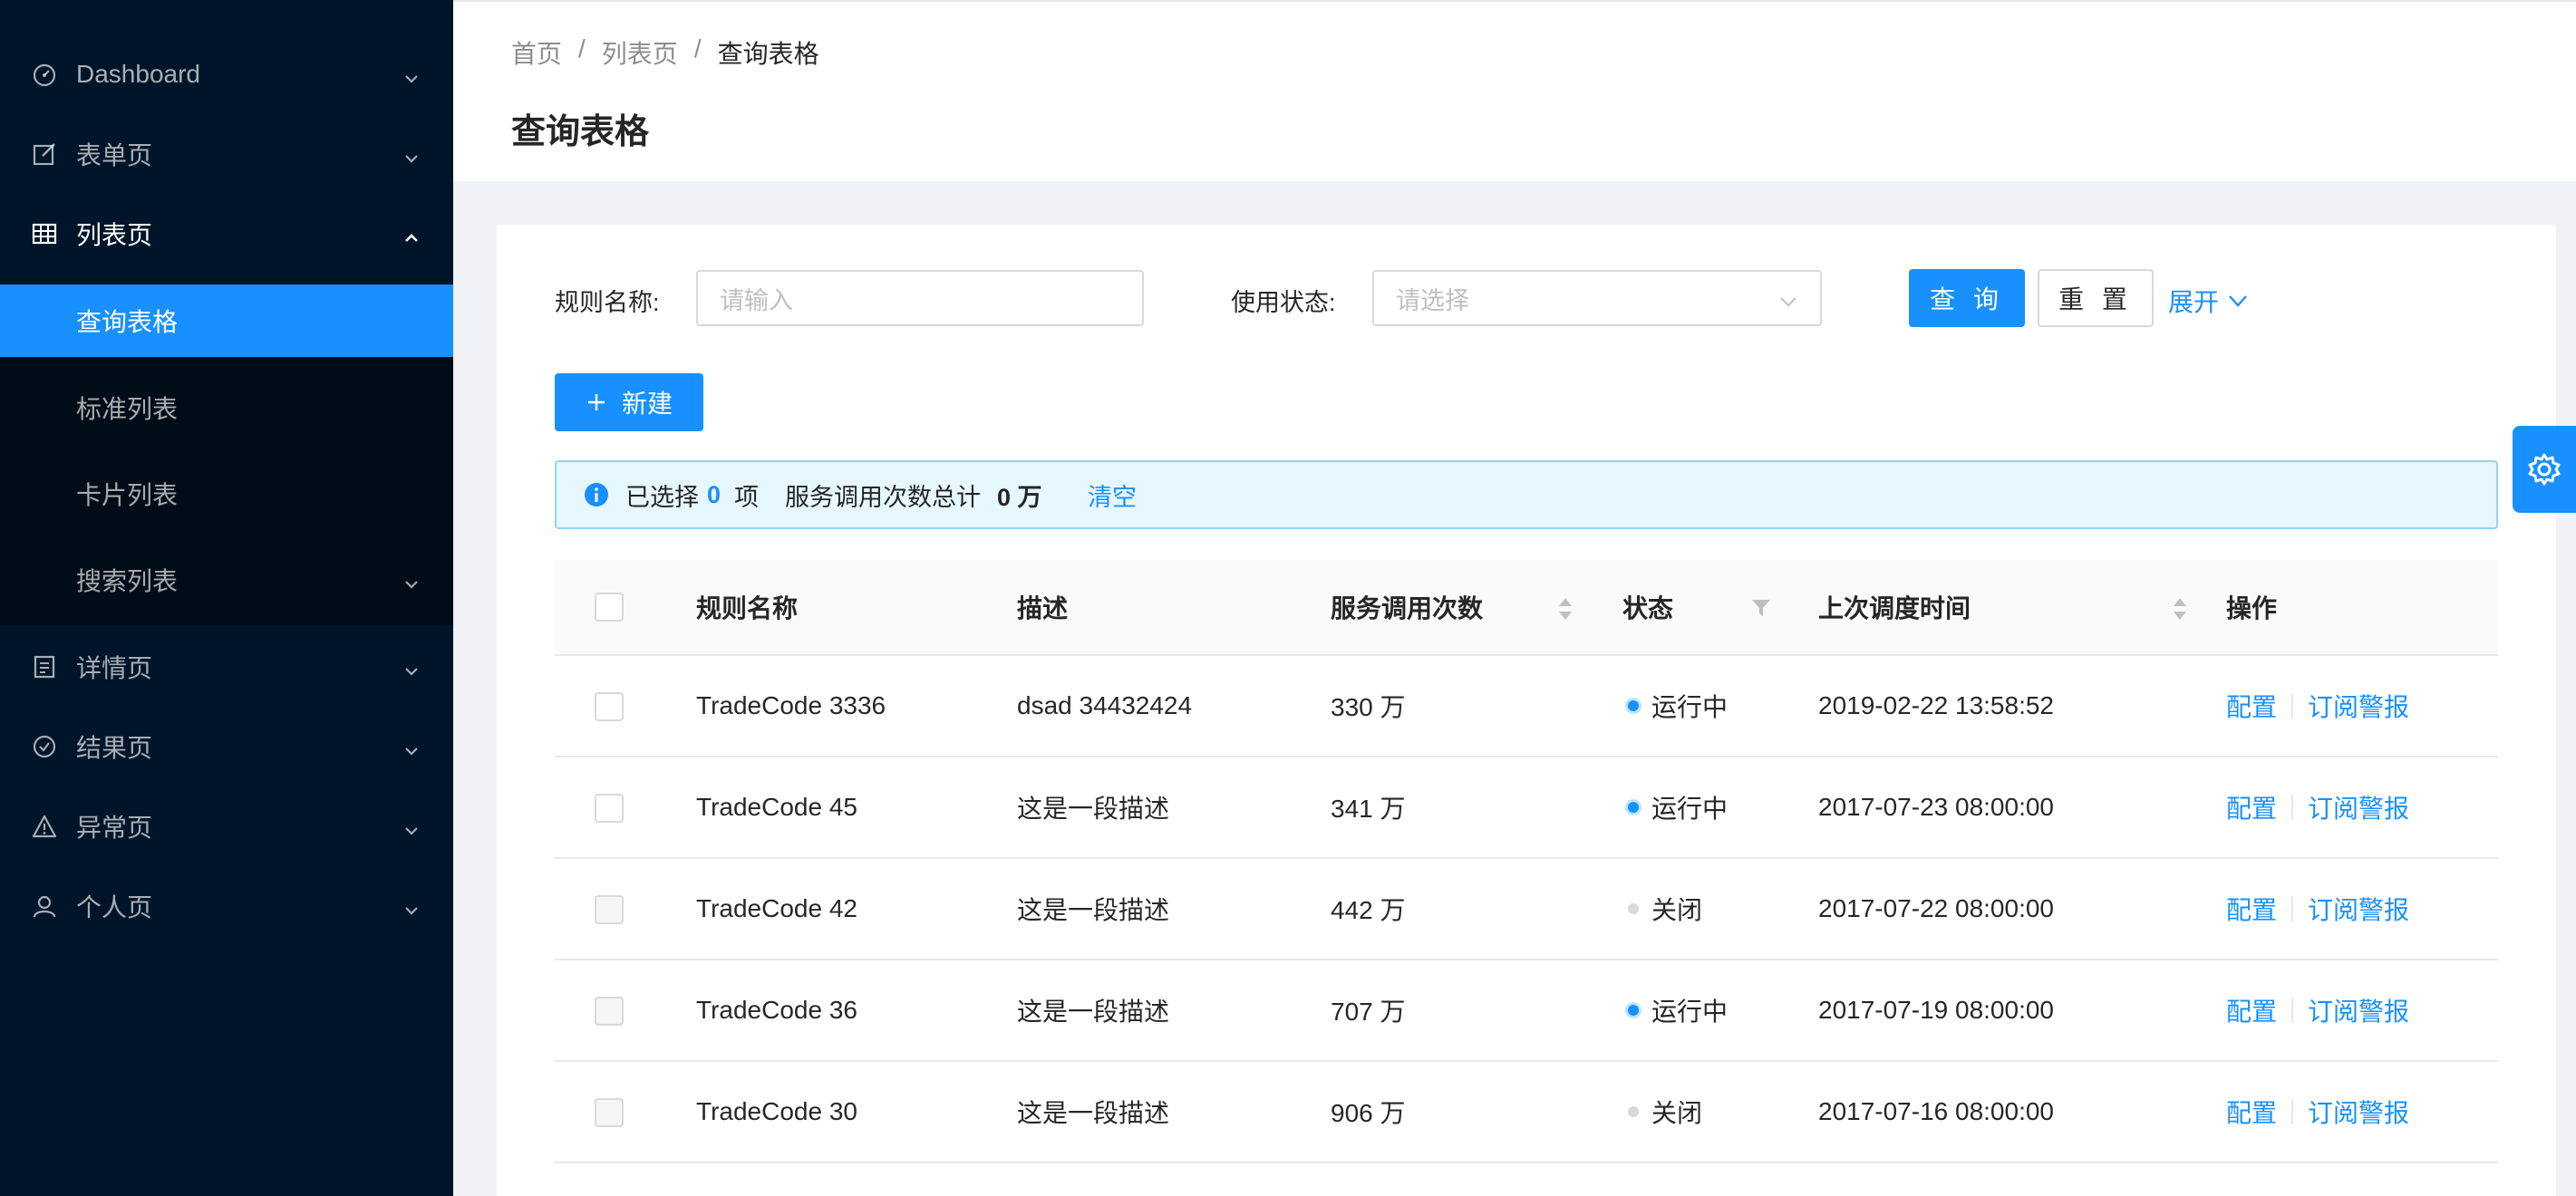 Image resolution: width=2576 pixels, height=1196 pixels. Describe the element at coordinates (226, 74) in the screenshot. I see `sidebar-item-dashboard: Dashboard` at that location.